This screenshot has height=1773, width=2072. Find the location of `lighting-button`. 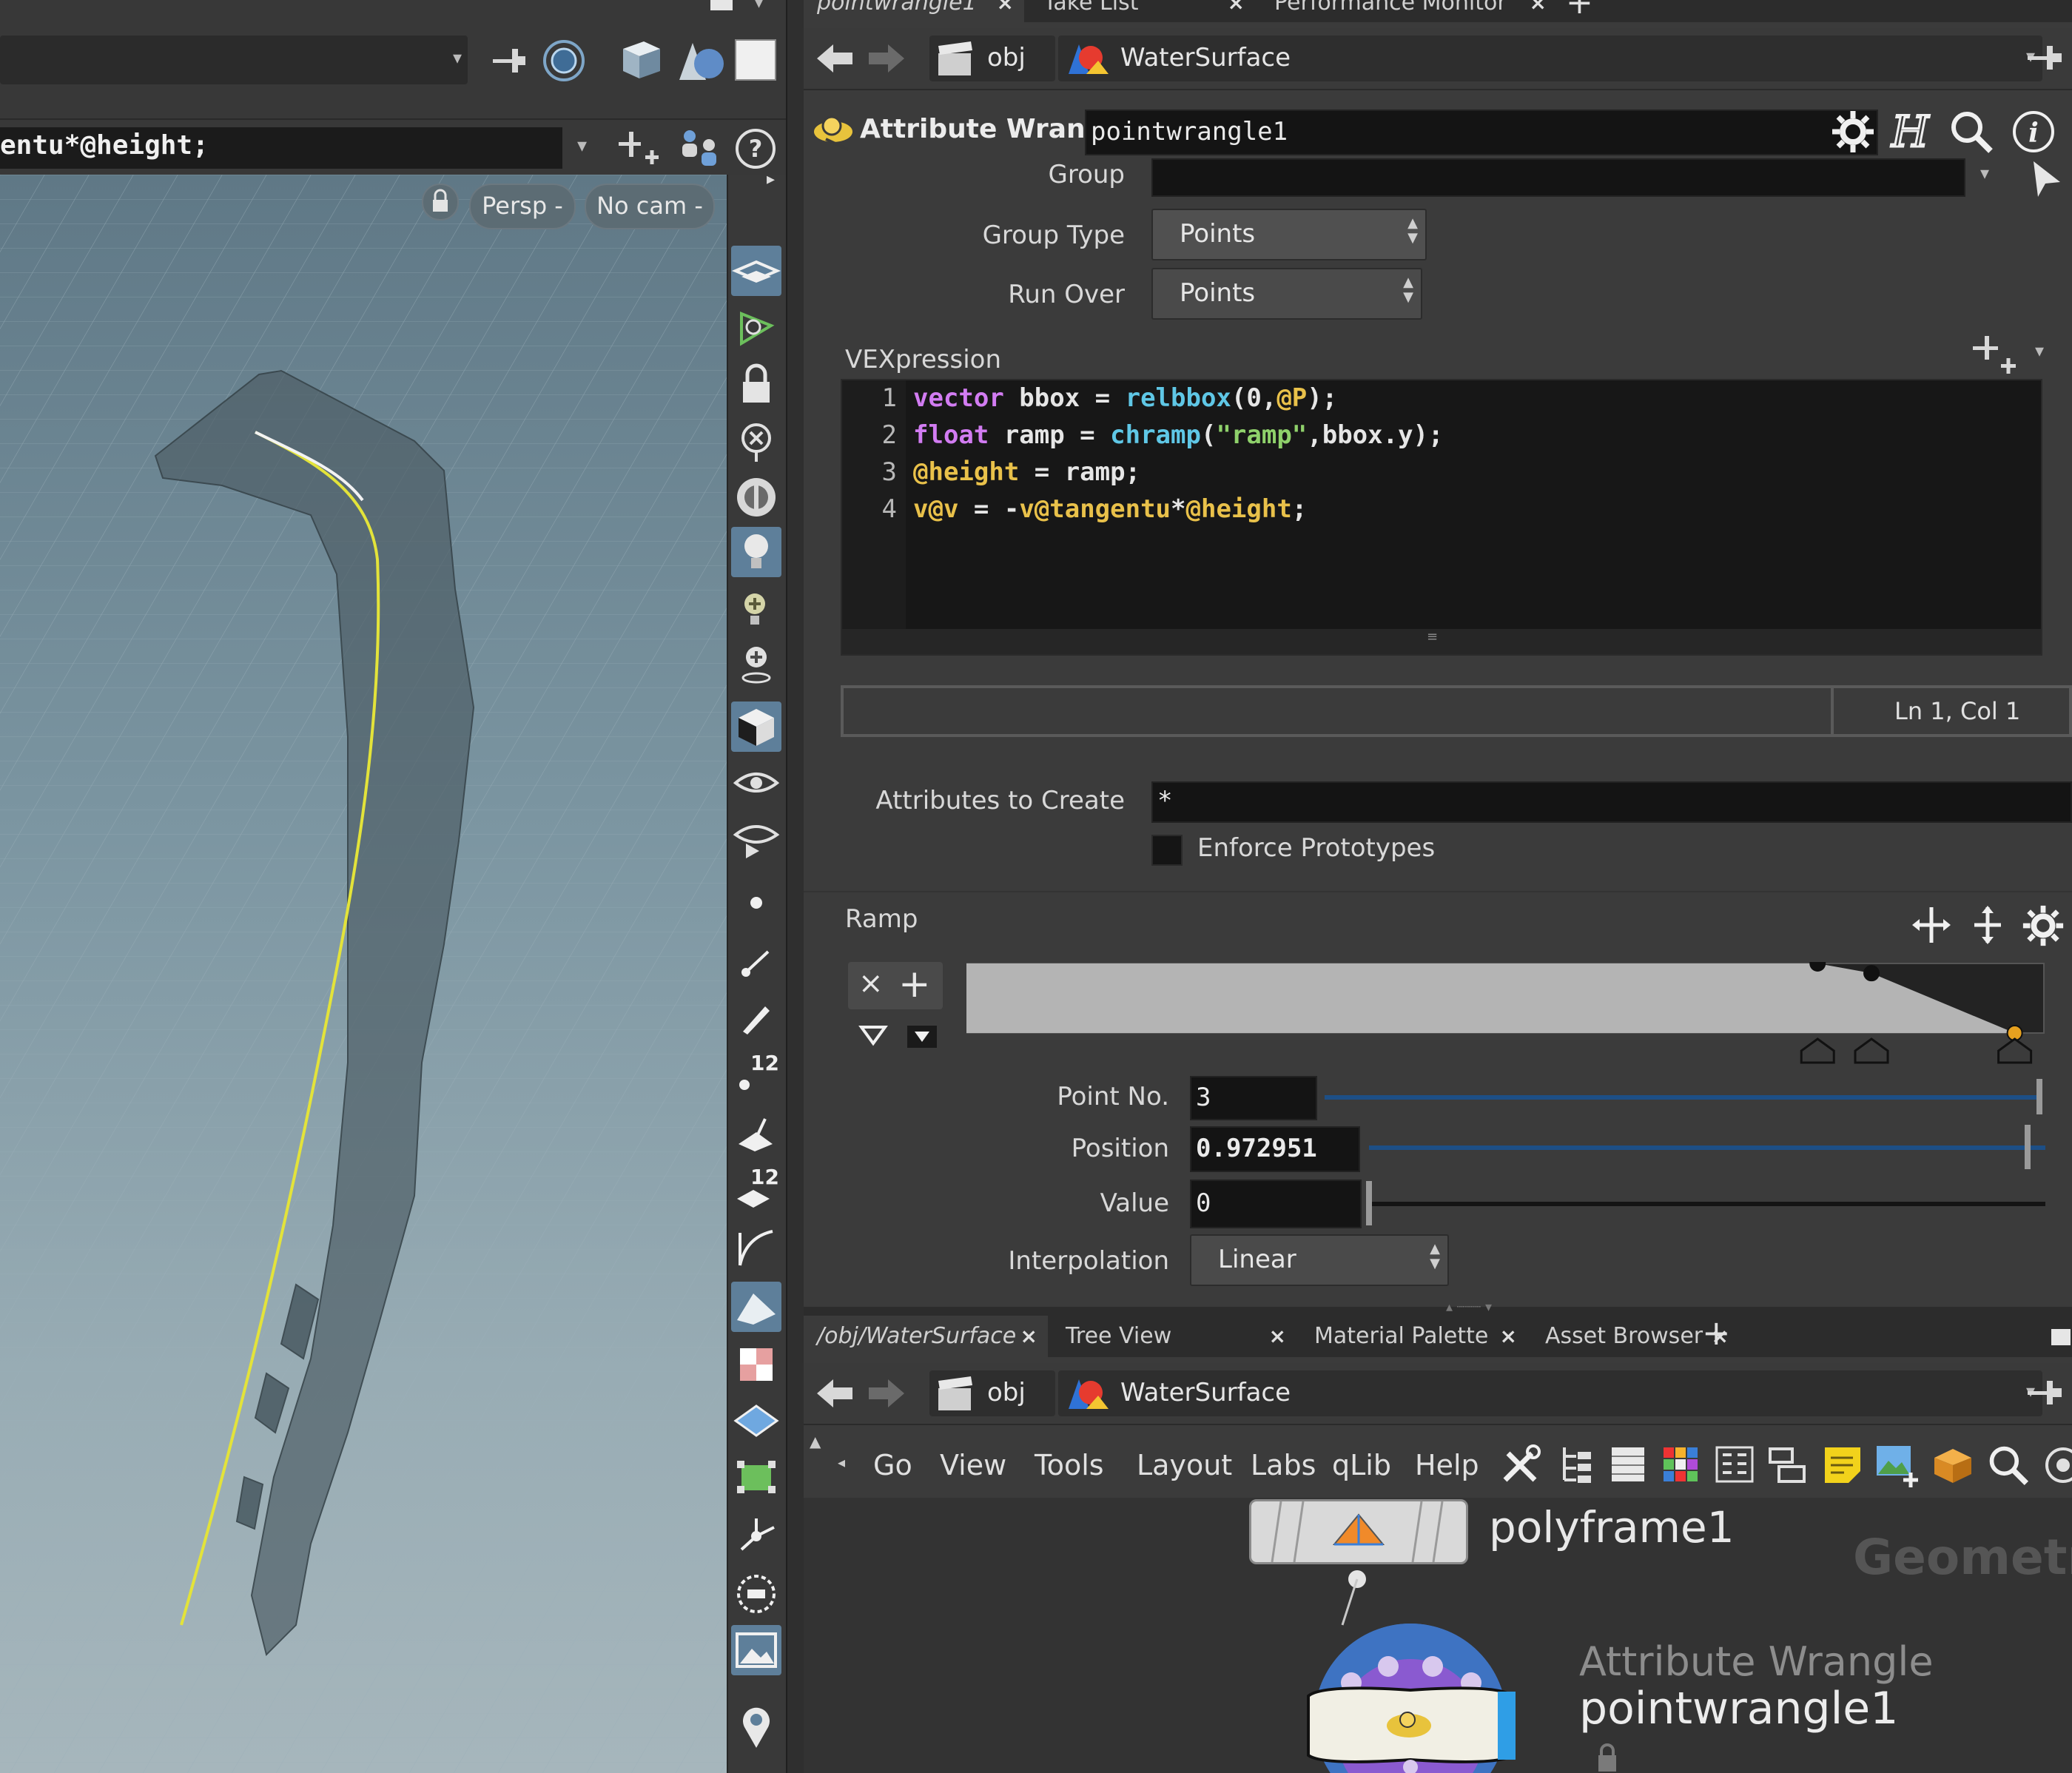

lighting-button is located at coordinates (756, 552).